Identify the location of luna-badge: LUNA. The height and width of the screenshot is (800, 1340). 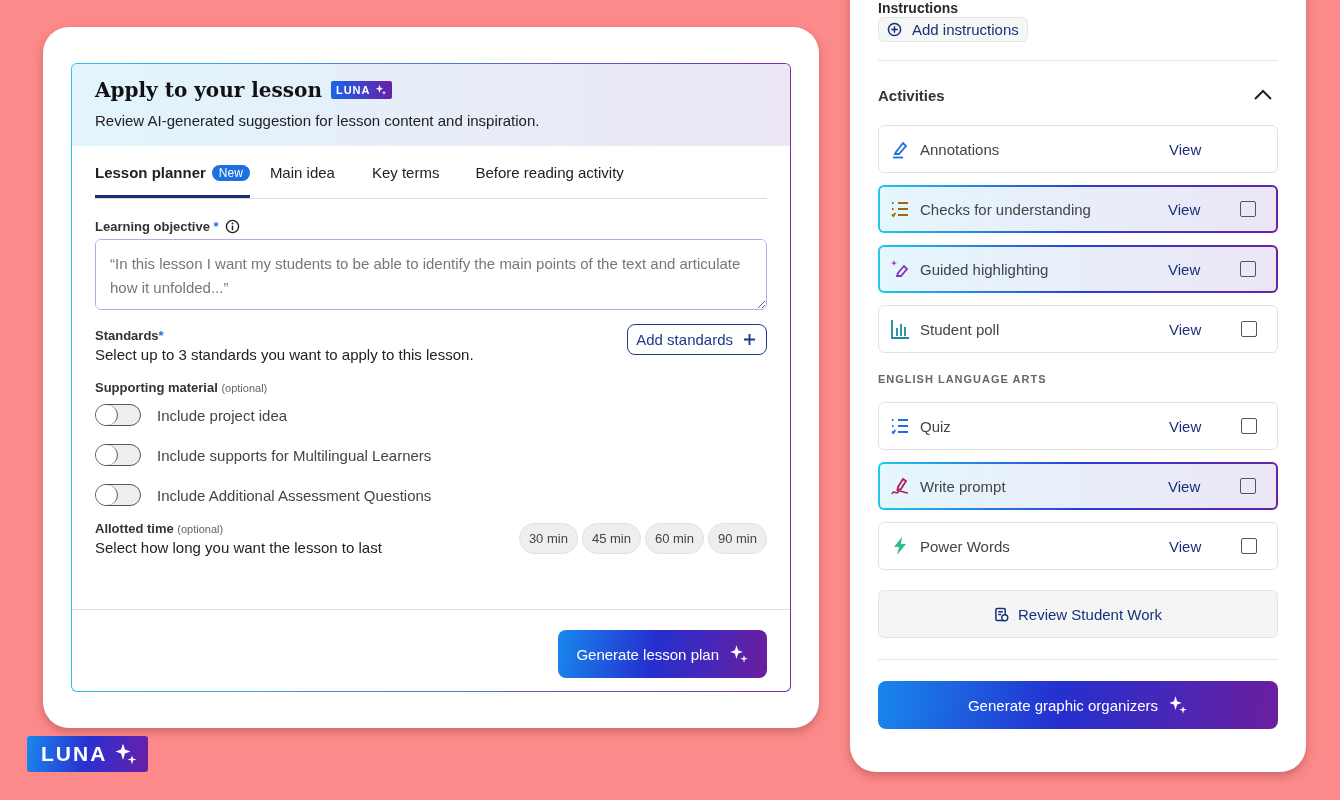
(361, 90).